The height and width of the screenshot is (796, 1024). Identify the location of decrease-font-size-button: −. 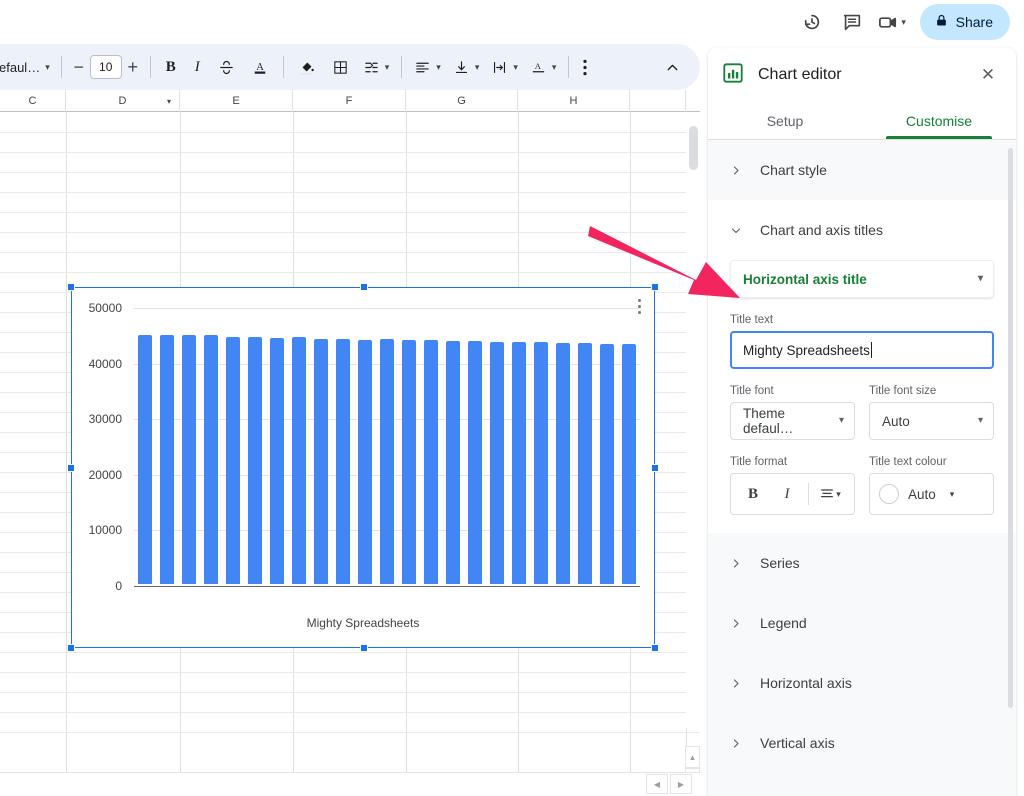
(79, 67).